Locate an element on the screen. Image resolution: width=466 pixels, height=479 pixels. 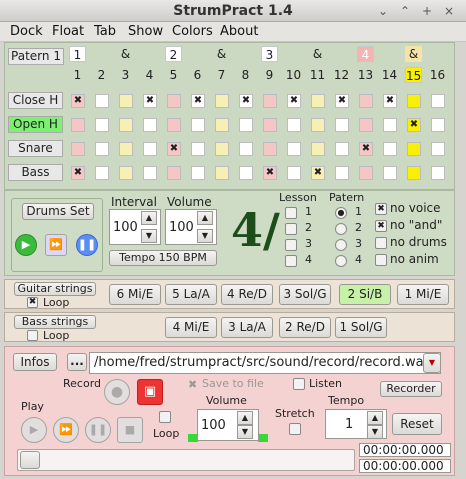
drums-set-button: Drums Set is located at coordinates (58, 211).